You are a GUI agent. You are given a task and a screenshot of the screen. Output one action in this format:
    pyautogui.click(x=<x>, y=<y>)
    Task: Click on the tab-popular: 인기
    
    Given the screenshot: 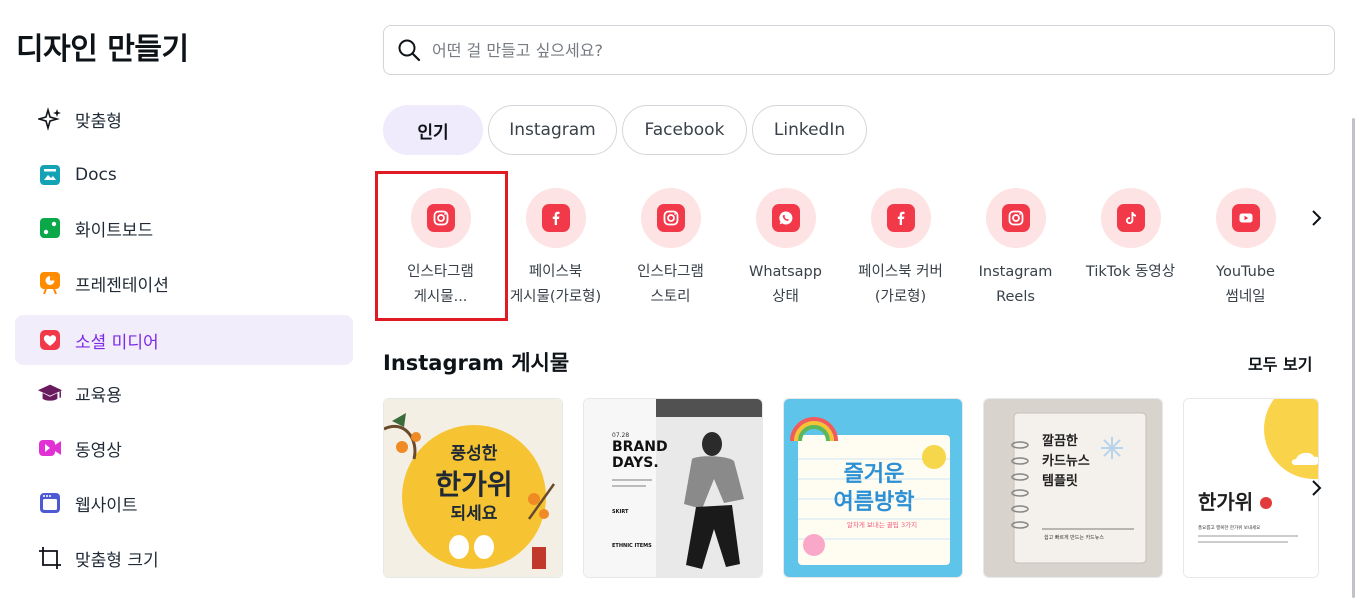 What is the action you would take?
    pyautogui.click(x=433, y=130)
    